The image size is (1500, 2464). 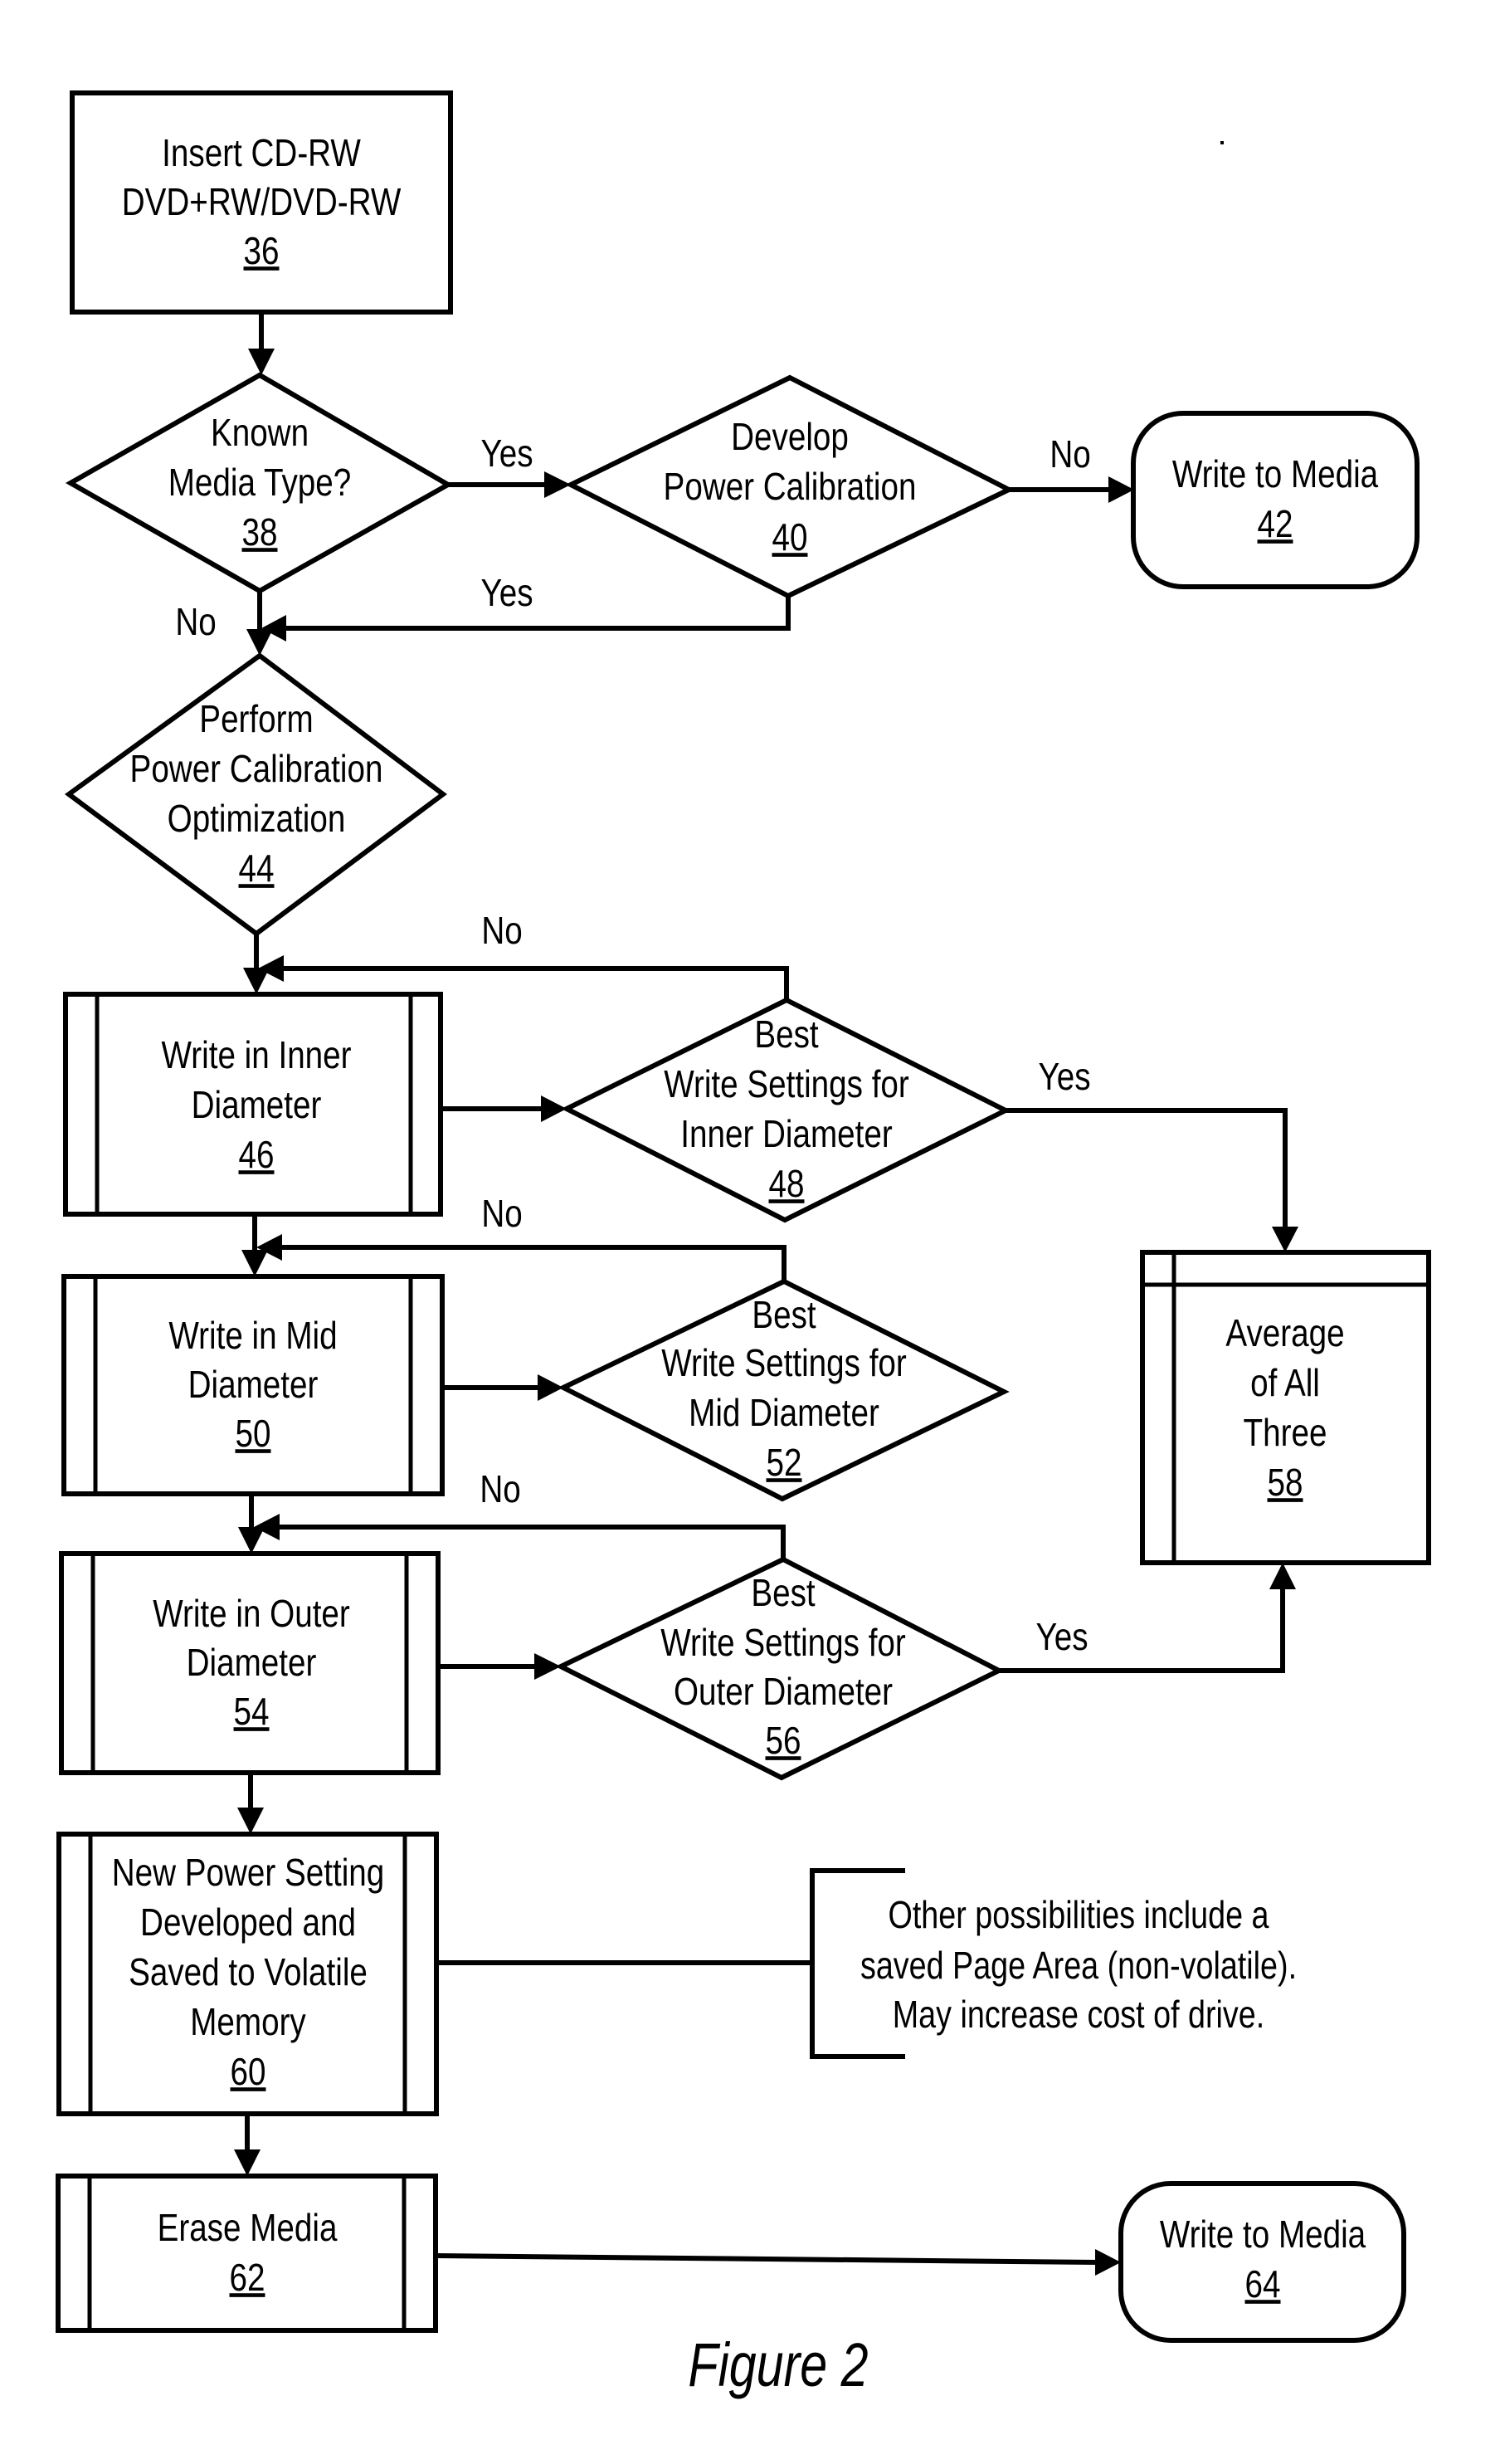 I want to click on node-40-line-1: Develop, so click(x=790, y=437).